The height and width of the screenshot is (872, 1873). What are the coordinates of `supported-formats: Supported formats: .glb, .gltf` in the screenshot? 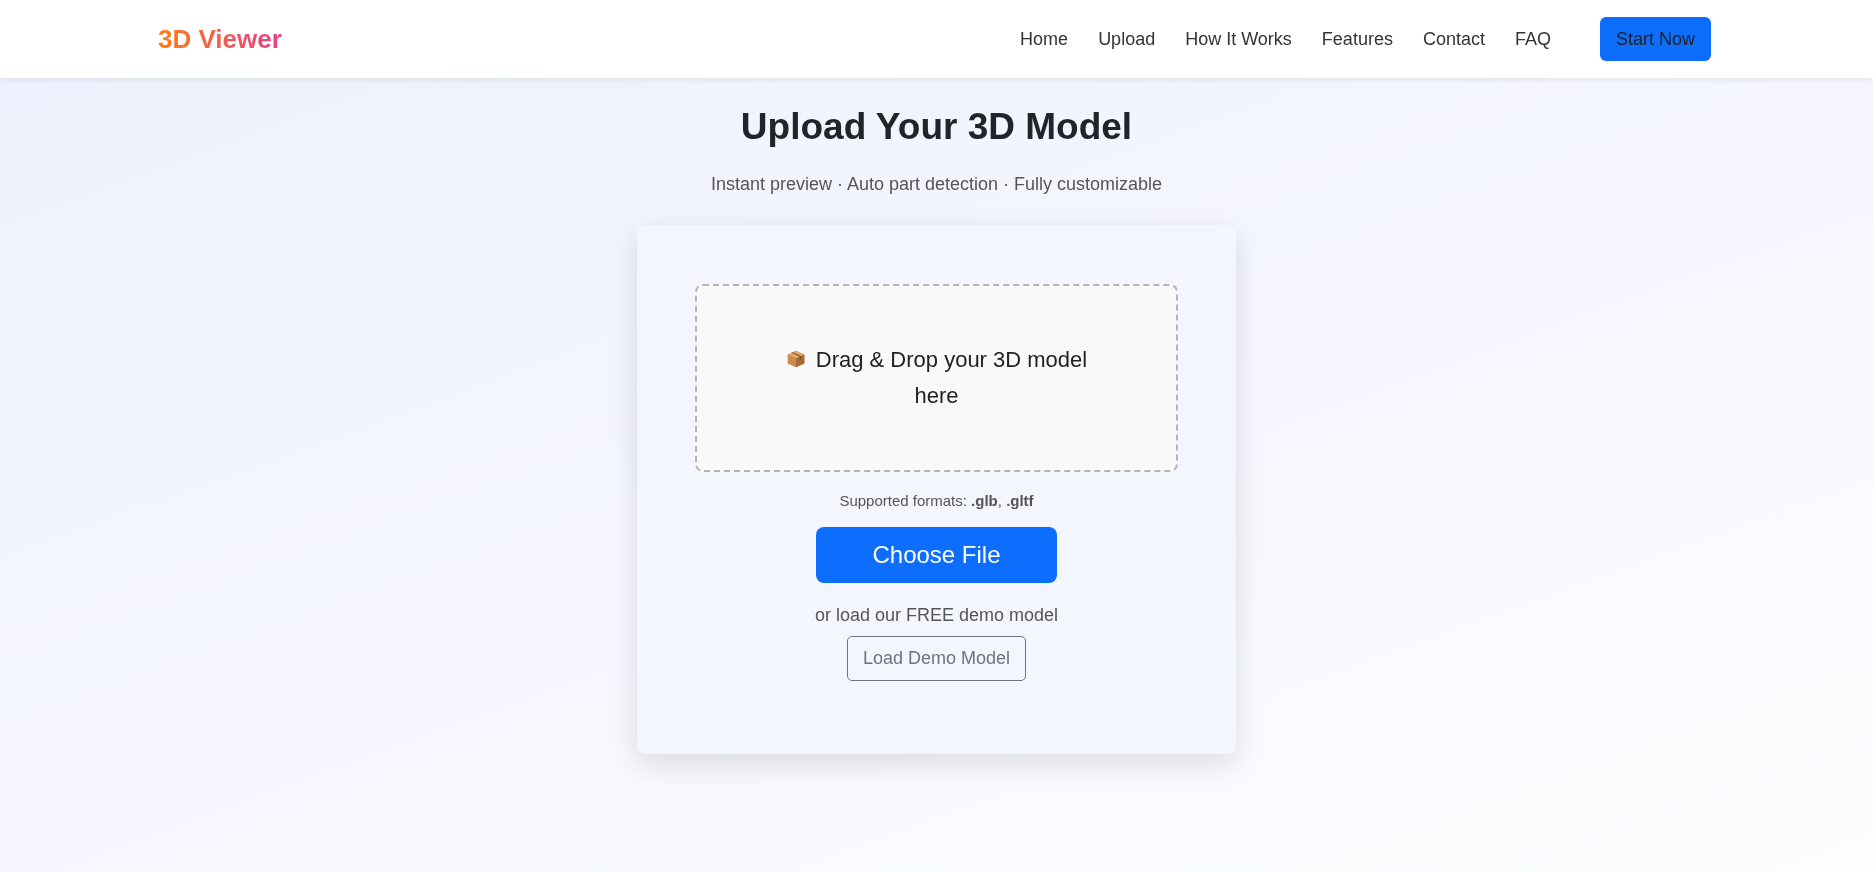 It's located at (936, 500).